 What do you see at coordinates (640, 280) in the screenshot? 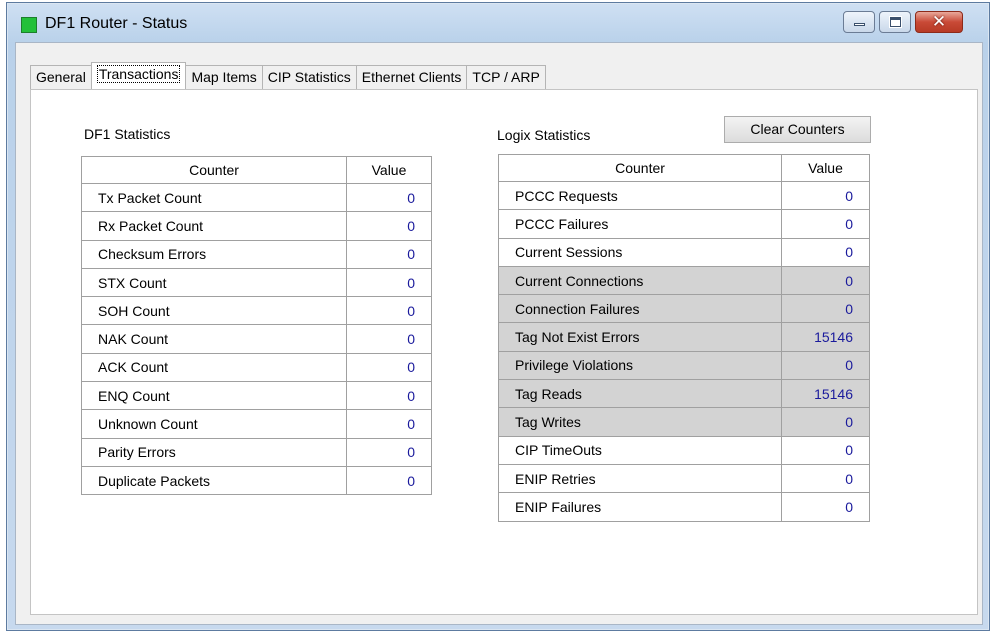
I see `counter-cell: Current Connections` at bounding box center [640, 280].